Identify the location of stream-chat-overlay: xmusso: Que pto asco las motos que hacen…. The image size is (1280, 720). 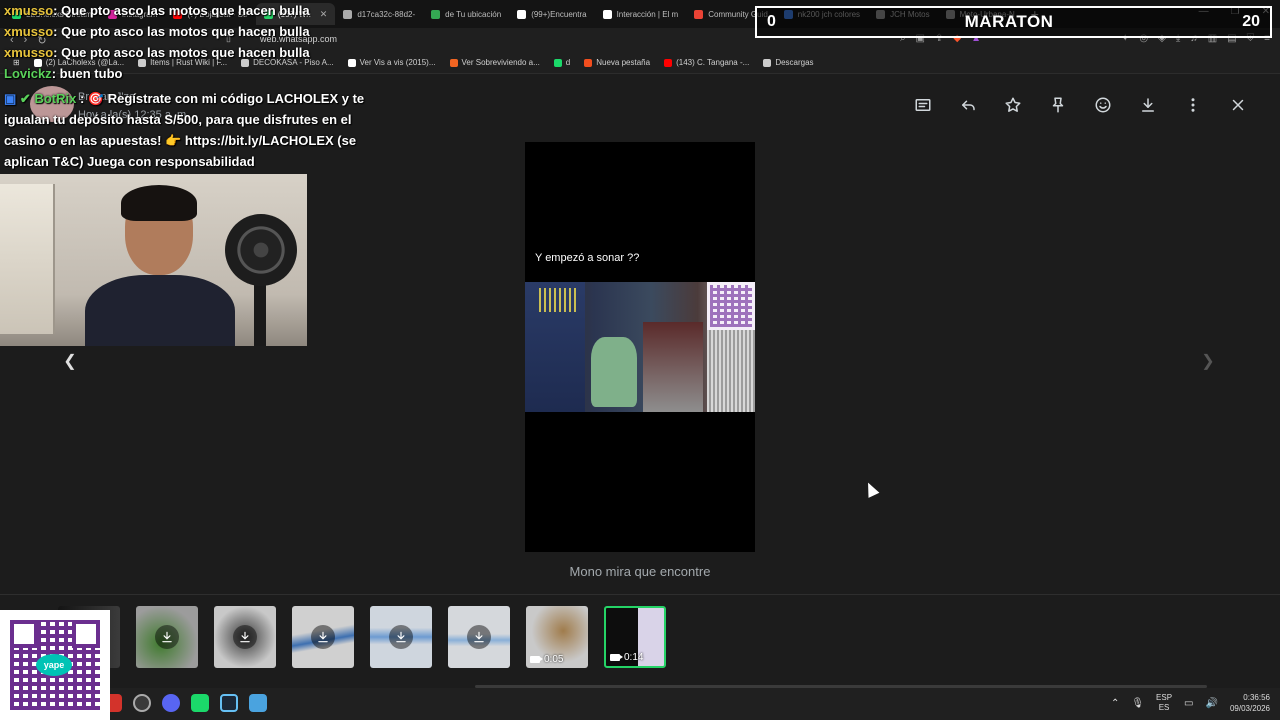
(189, 86).